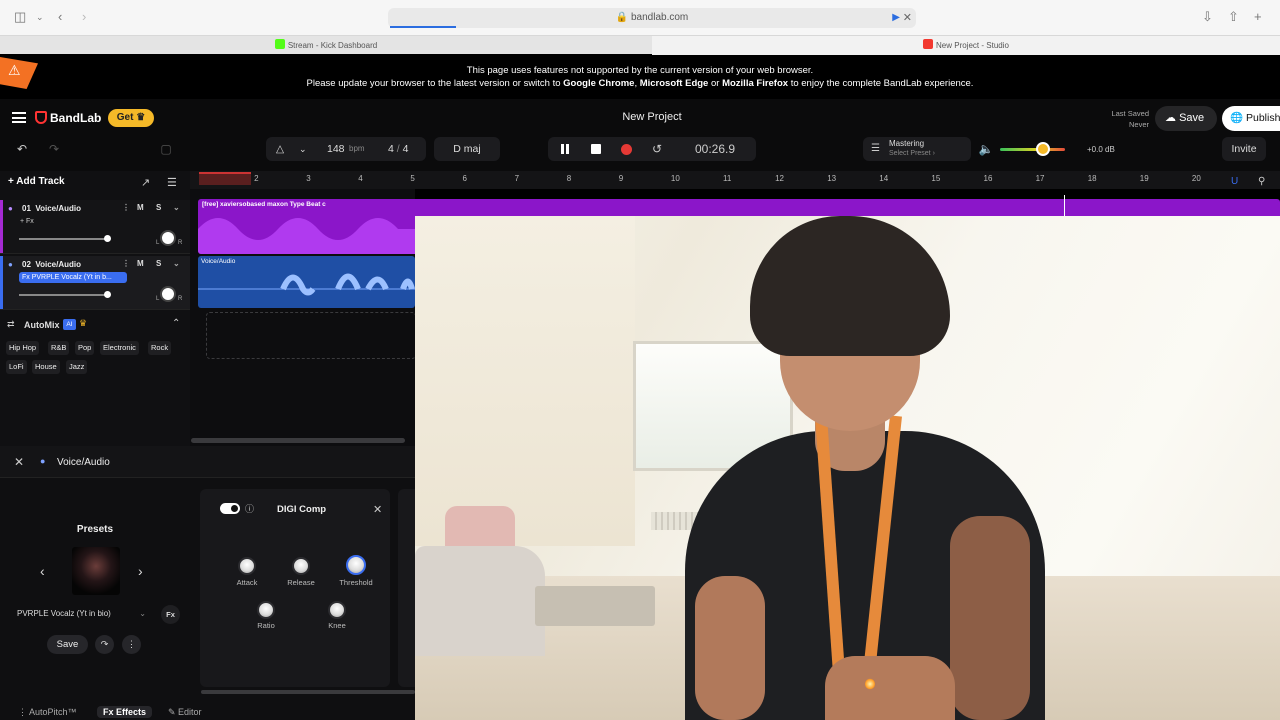  I want to click on loop-region-marker, so click(225, 178).